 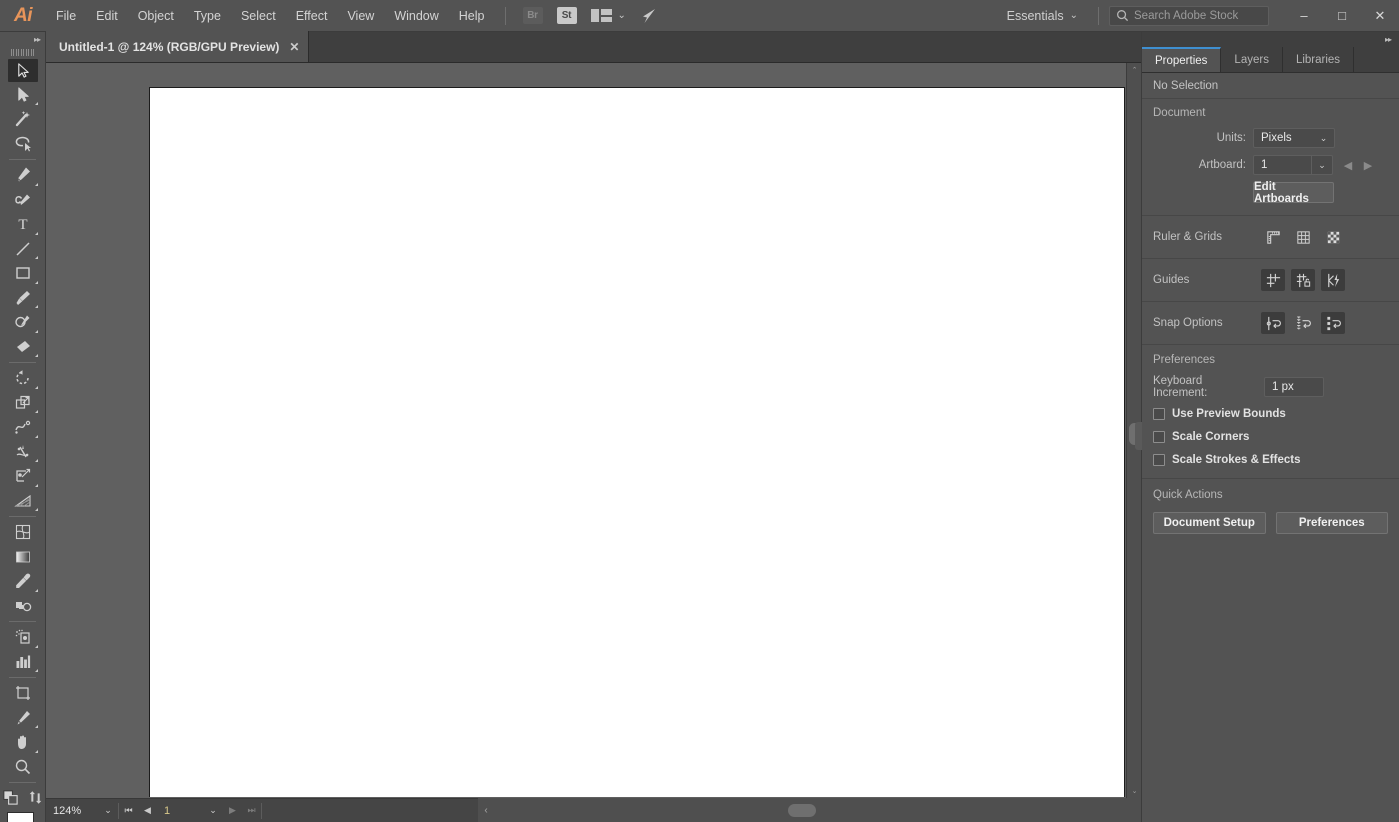 I want to click on edit-artboards-button: Edit Artboards, so click(x=1293, y=193).